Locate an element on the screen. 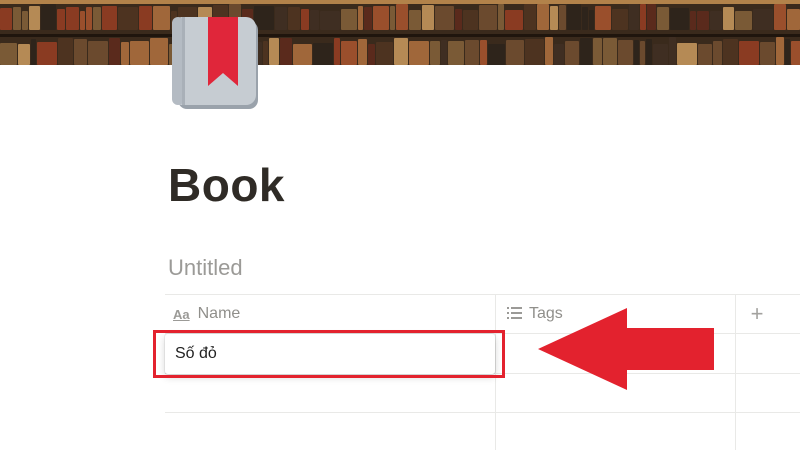 This screenshot has width=800, height=450. table-row-border is located at coordinates (482, 412).